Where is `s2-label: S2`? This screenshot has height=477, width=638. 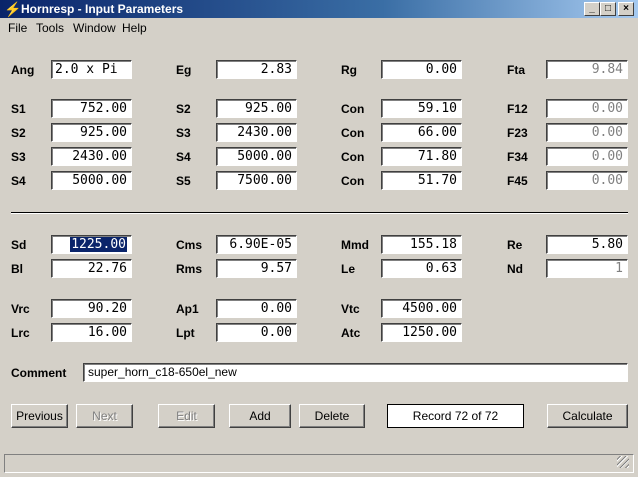 s2-label: S2 is located at coordinates (183, 109).